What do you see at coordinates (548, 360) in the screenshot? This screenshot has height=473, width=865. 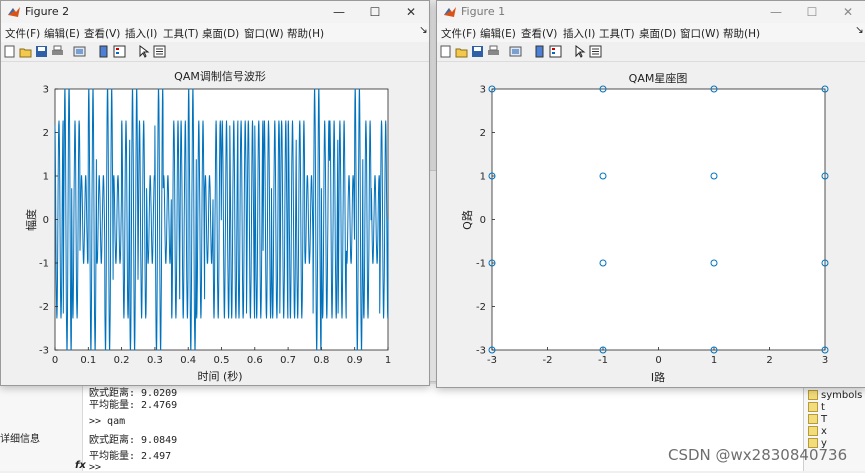 I see `x-tick-label: -2` at bounding box center [548, 360].